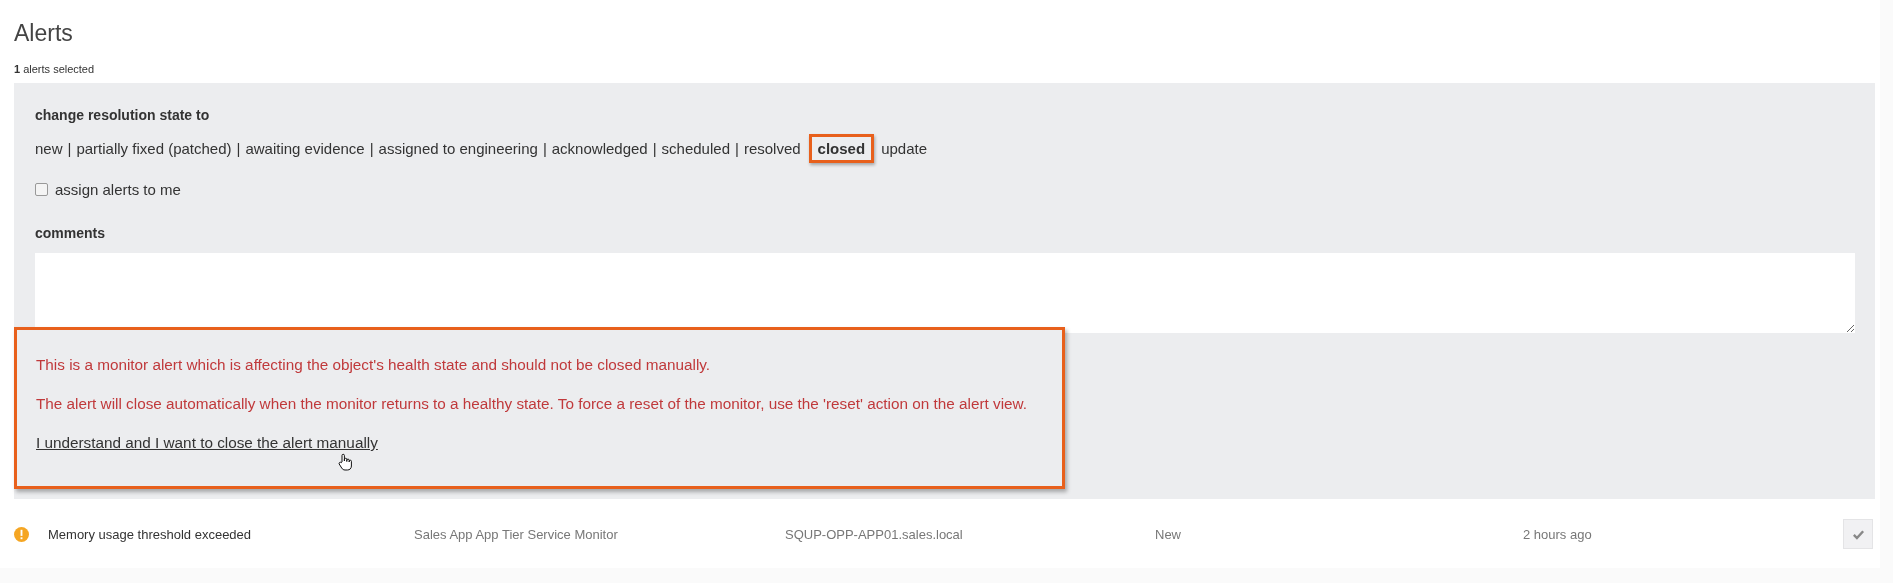 This screenshot has width=1893, height=583. Describe the element at coordinates (599, 148) in the screenshot. I see `resolution-state-link: acknowledged` at that location.